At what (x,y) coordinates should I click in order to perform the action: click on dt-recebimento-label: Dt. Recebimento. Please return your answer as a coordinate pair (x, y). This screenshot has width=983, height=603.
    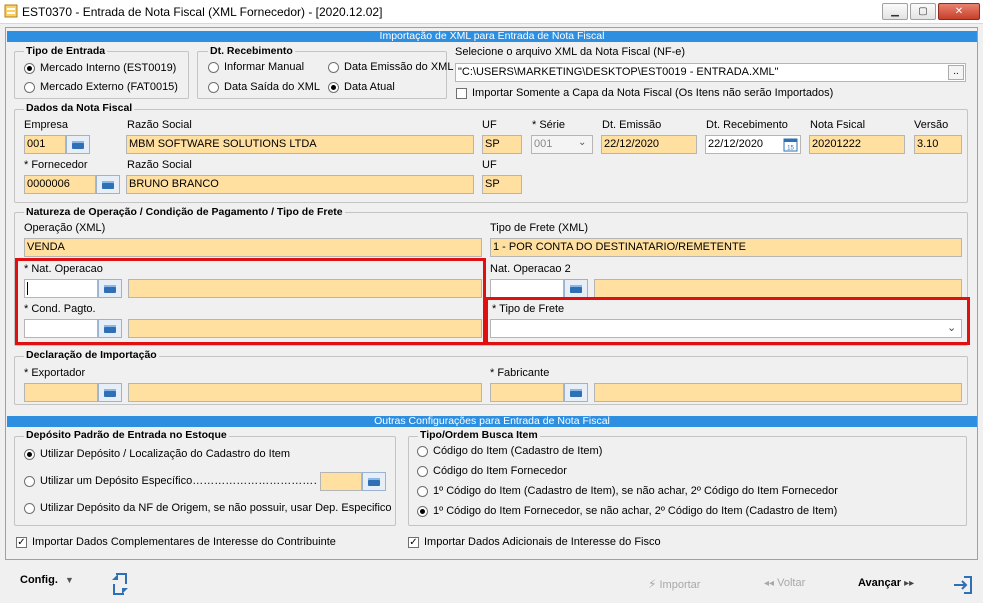
    Looking at the image, I should click on (747, 125).